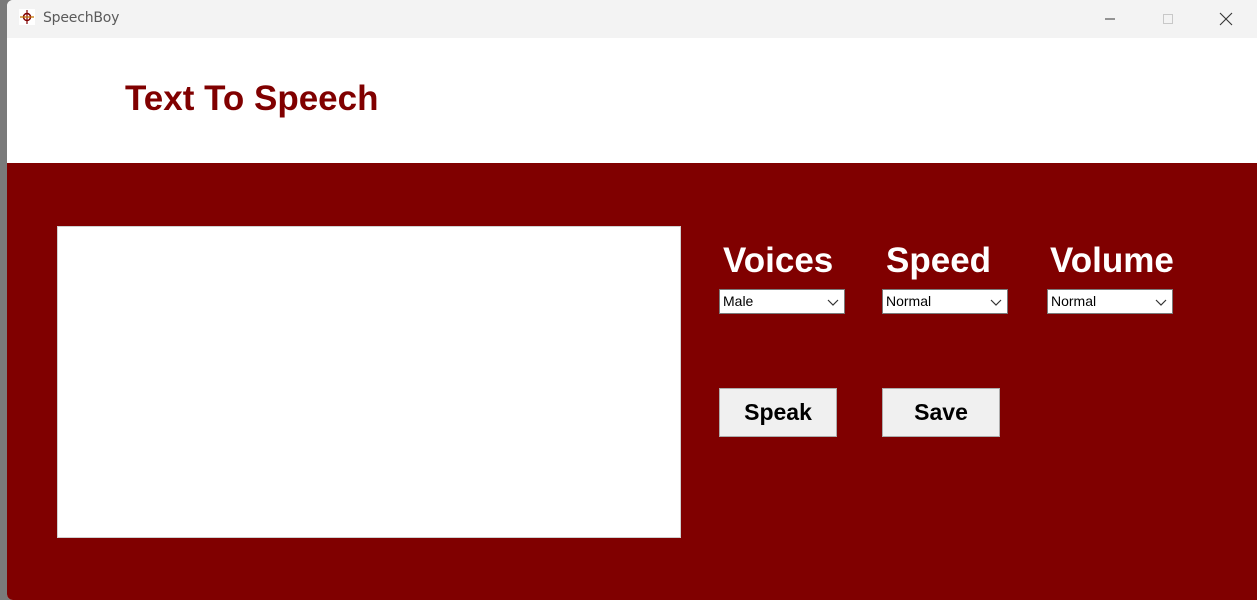  I want to click on voices-selected-value: Male, so click(738, 301).